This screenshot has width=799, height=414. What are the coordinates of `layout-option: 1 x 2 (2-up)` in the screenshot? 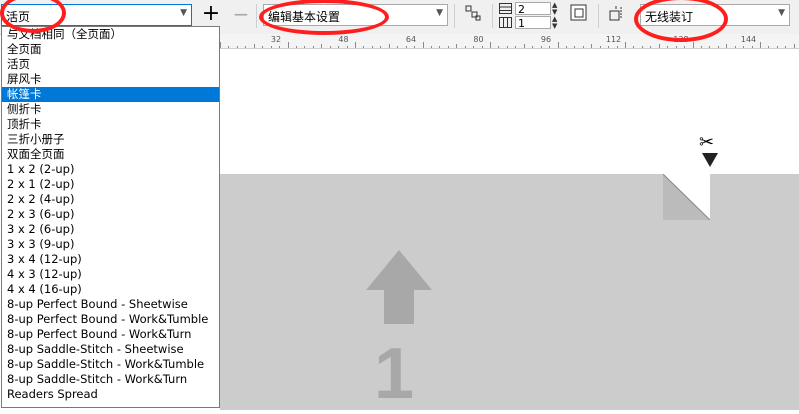 It's located at (110, 169).